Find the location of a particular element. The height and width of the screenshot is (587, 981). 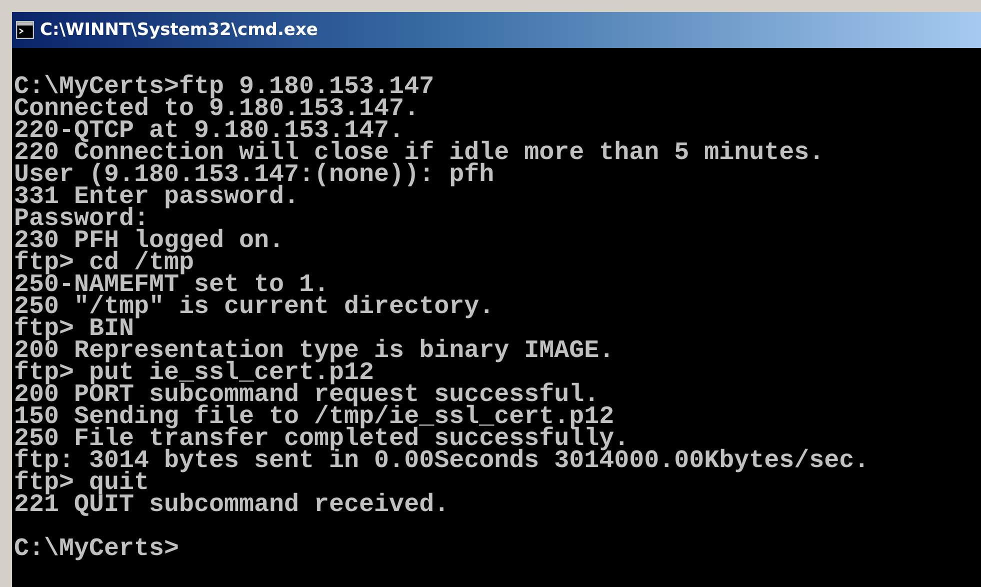

console-line: Password: is located at coordinates (82, 219).